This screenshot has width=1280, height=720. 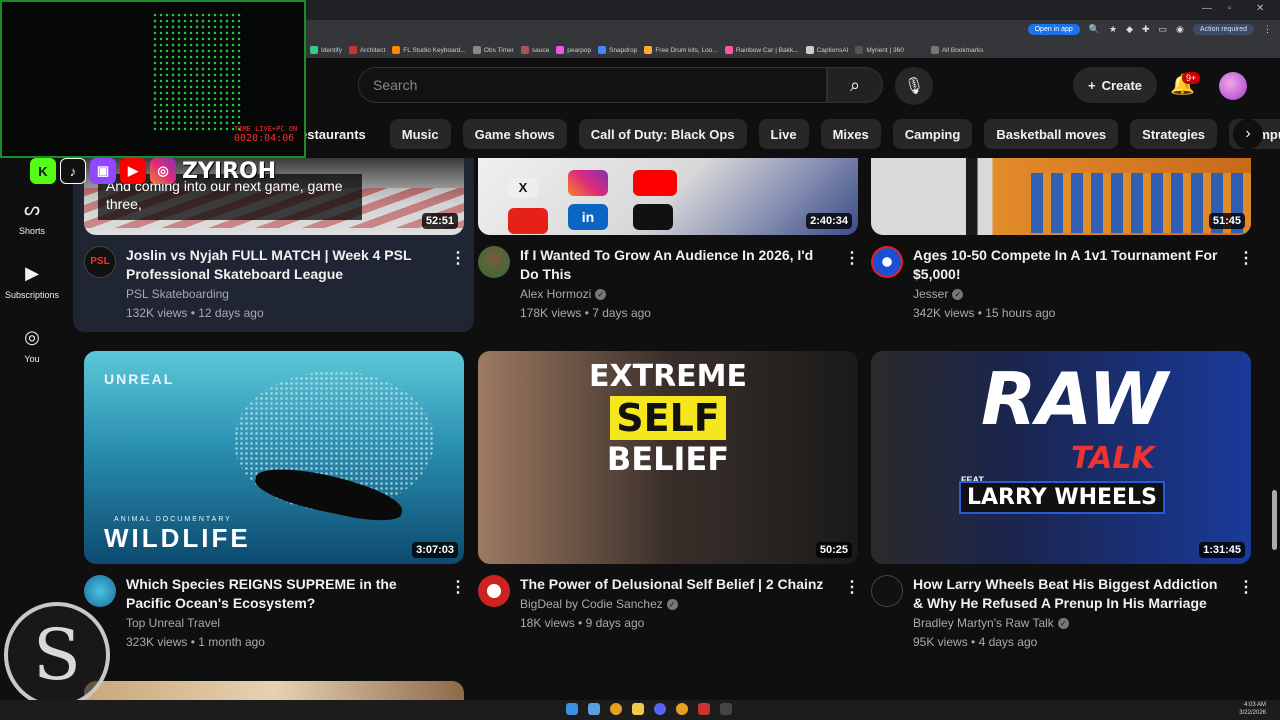 I want to click on video-thumbnail: X in 2:40:34, so click(x=668, y=196).